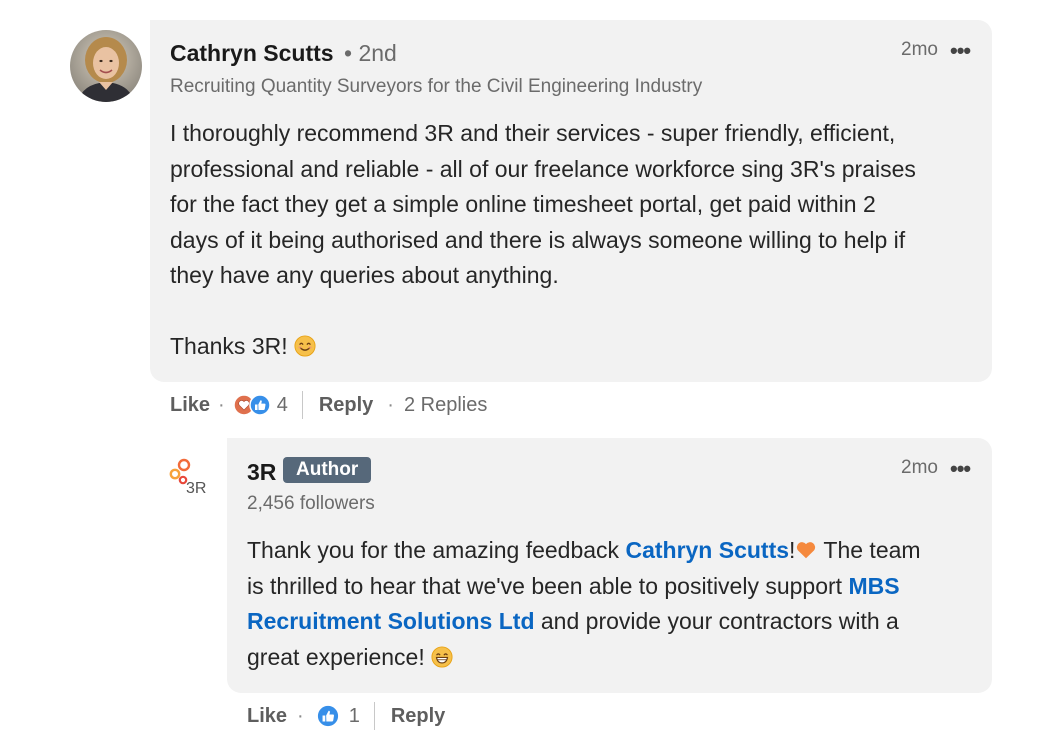  Describe the element at coordinates (311, 503) in the screenshot. I see `reply-author-followers: 2,456 followers` at that location.